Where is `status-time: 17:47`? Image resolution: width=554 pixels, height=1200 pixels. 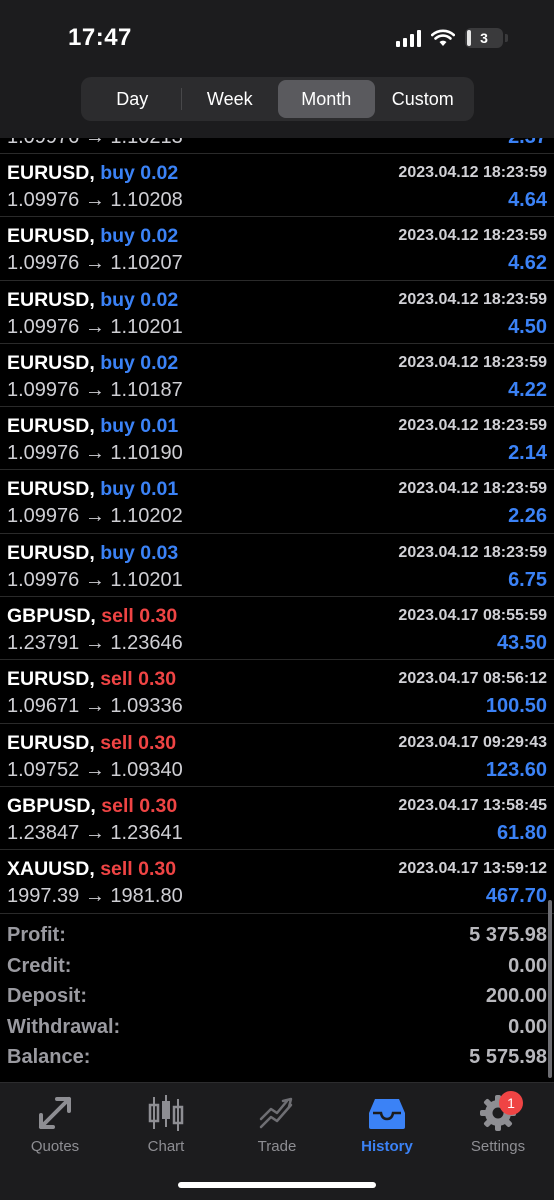
status-time: 17:47 is located at coordinates (100, 37).